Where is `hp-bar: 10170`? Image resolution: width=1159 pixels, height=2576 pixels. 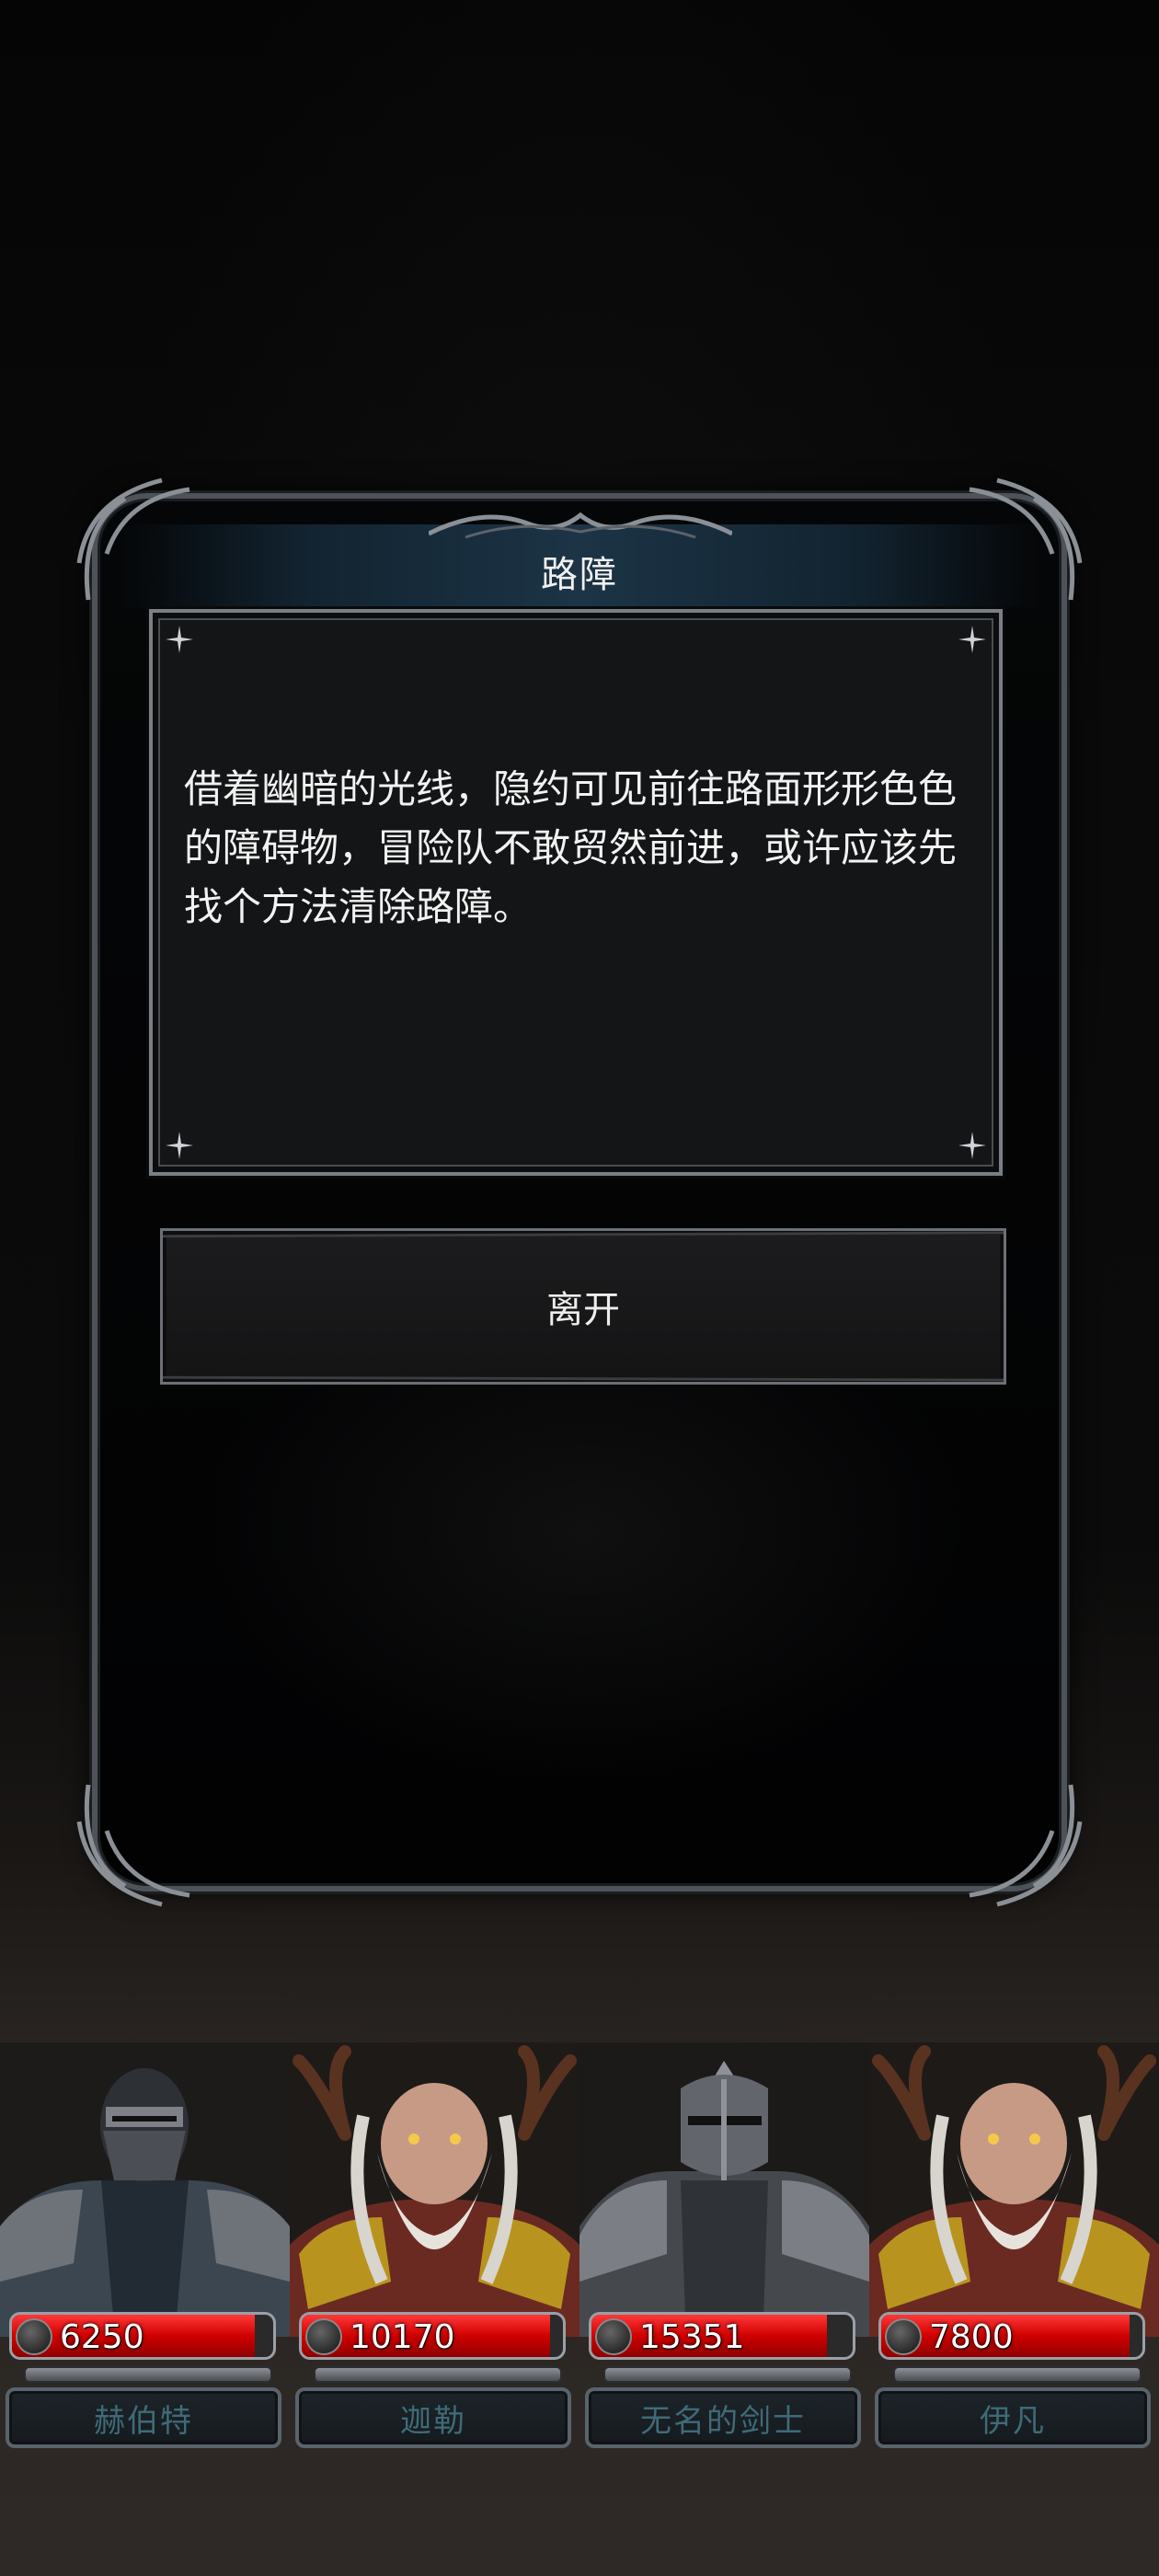
hp-bar: 10170 is located at coordinates (432, 2336).